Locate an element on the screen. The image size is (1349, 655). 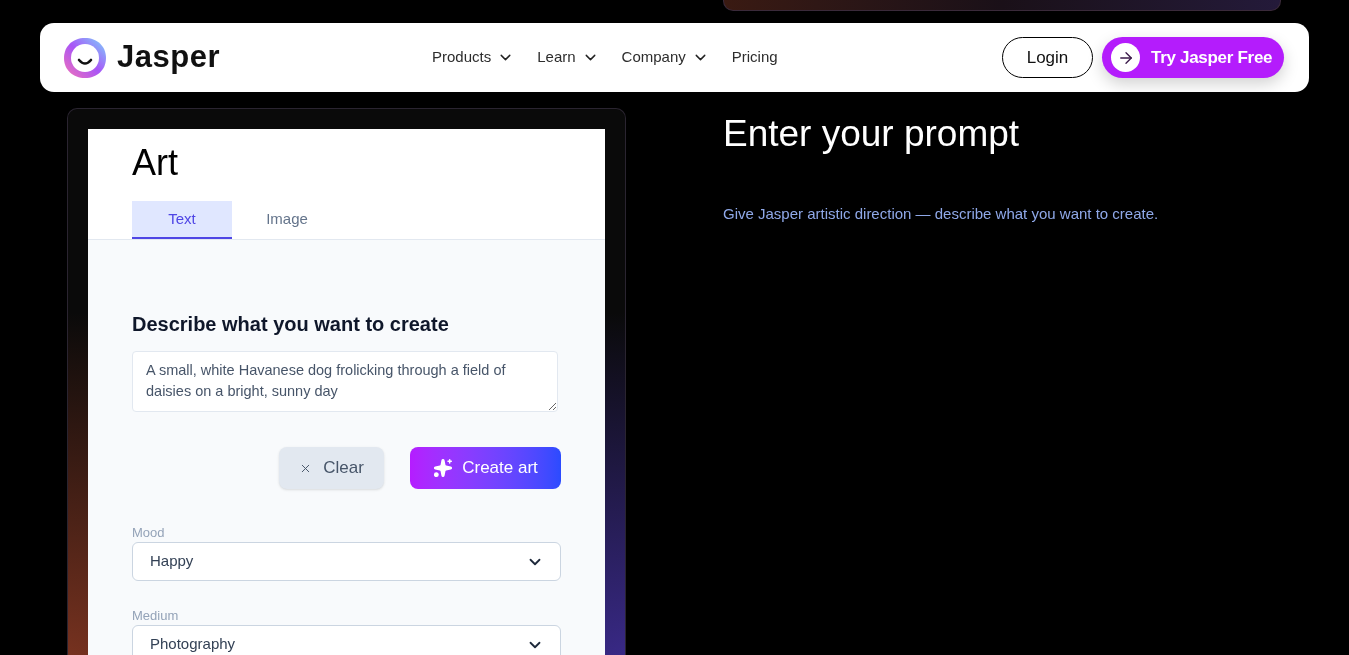
dropdown-select: Happy is located at coordinates (346, 561).